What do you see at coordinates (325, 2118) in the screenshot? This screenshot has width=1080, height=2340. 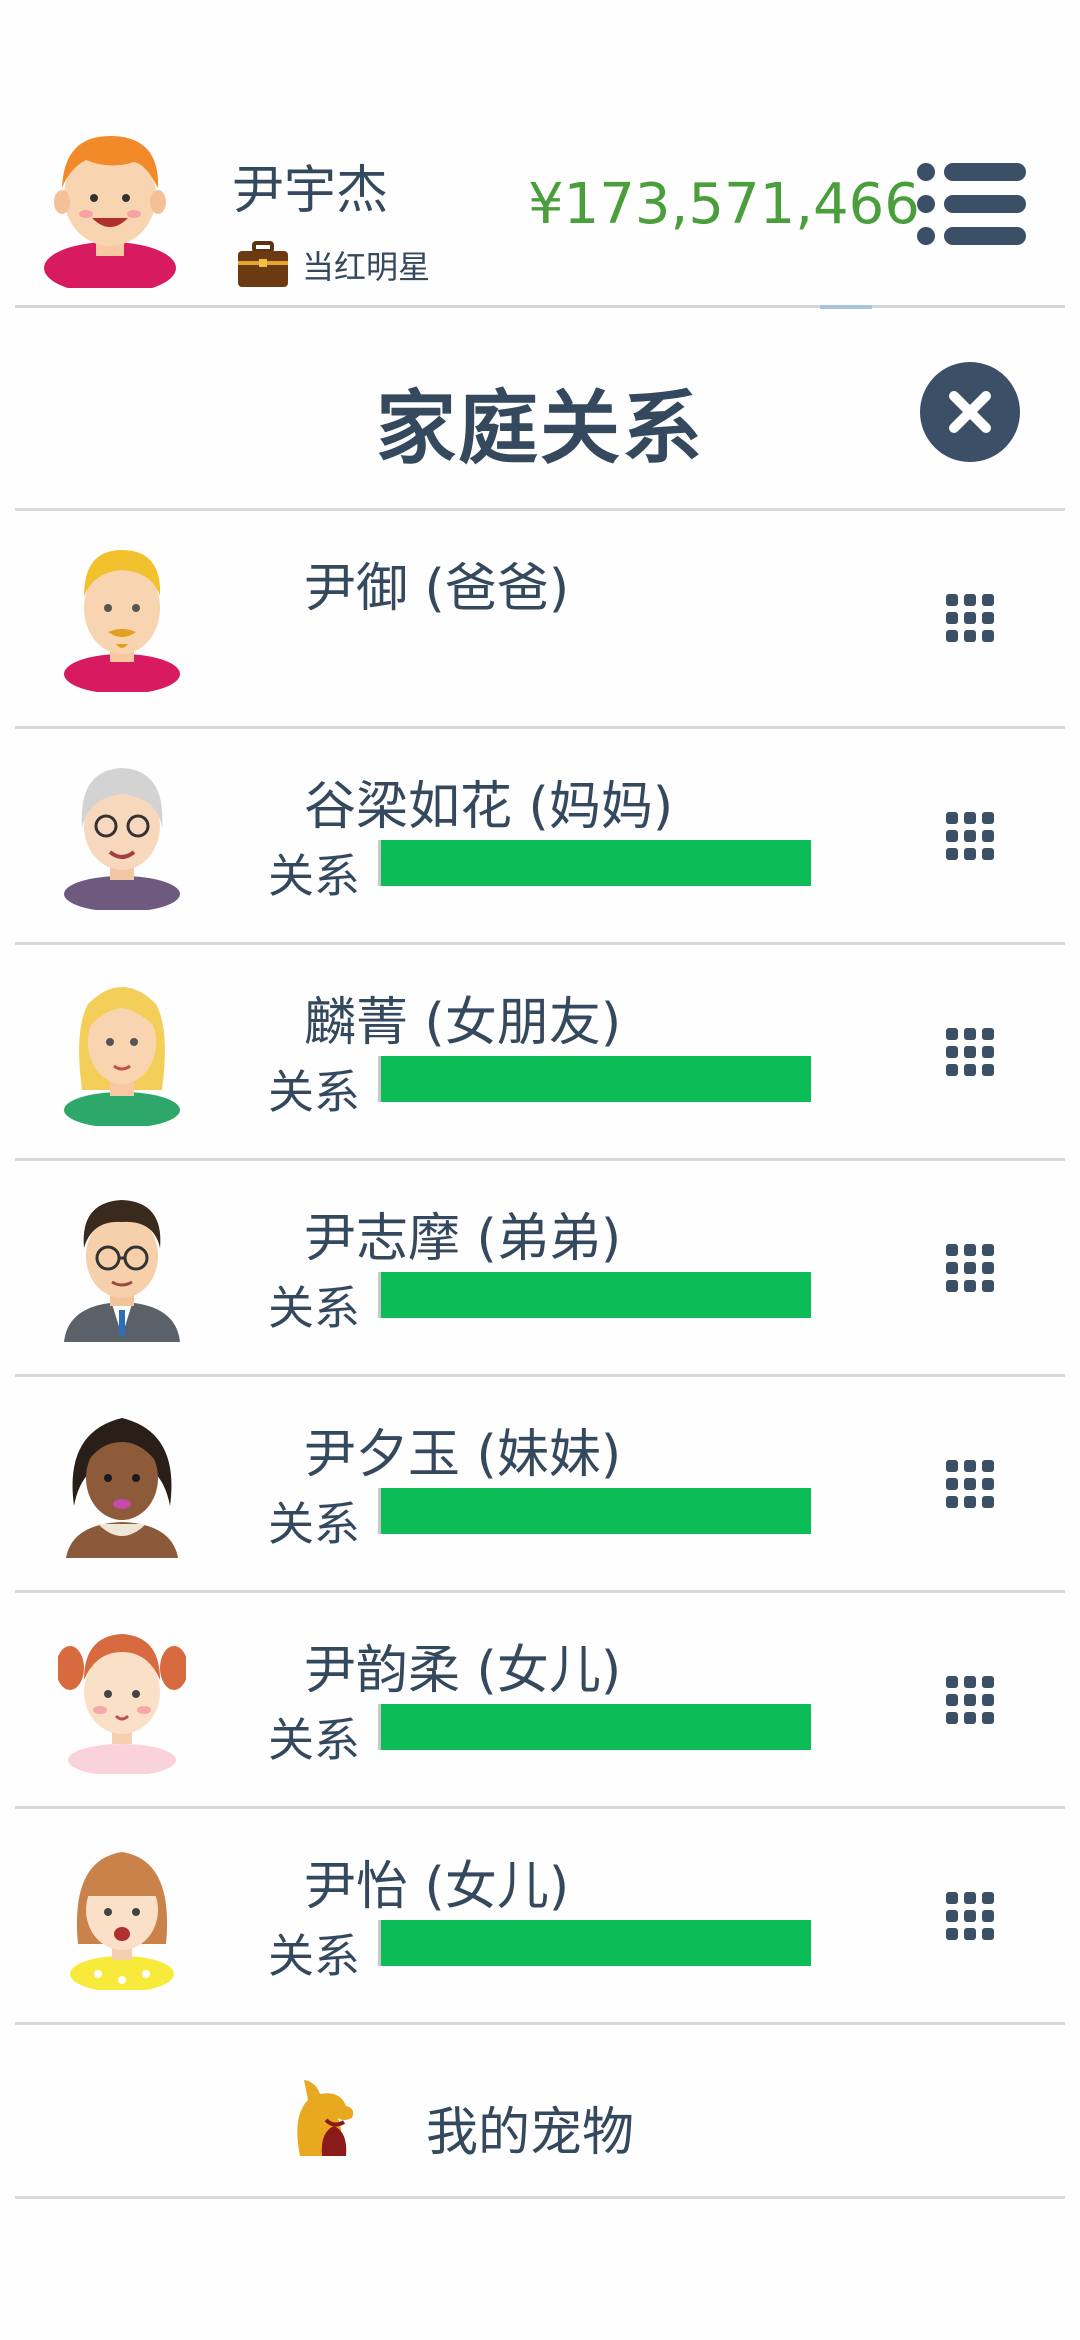 I see `dog-icon` at bounding box center [325, 2118].